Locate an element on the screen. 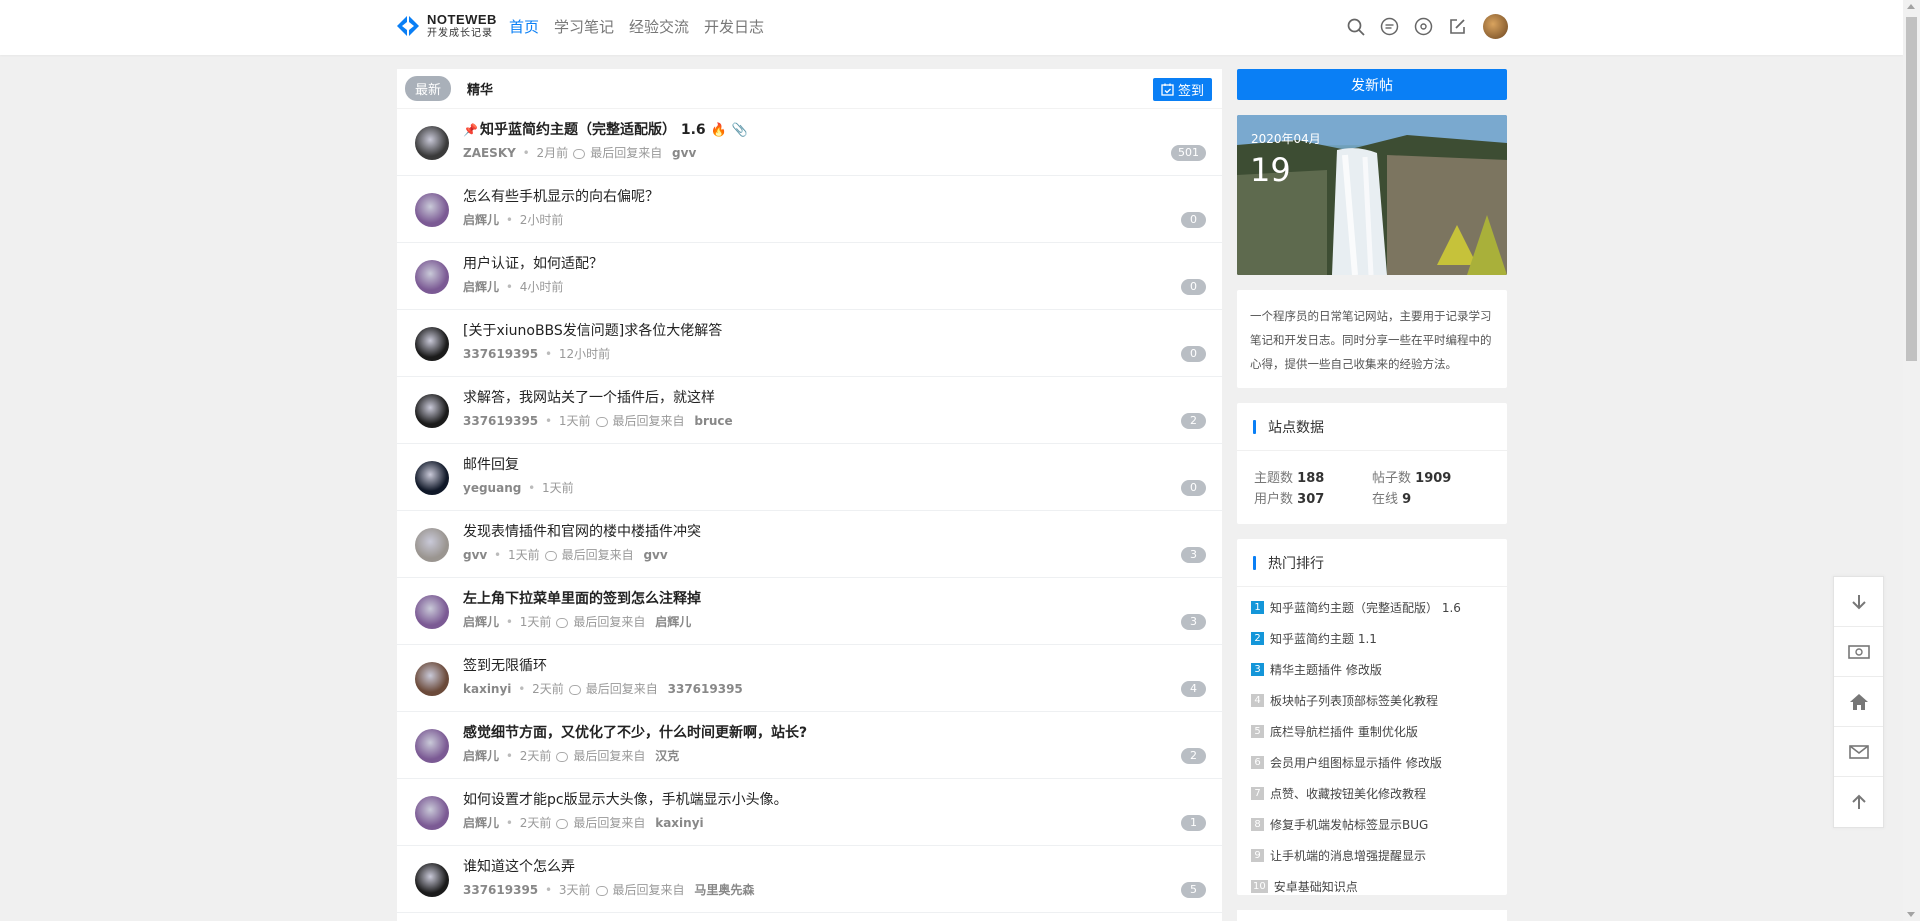 Image resolution: width=1920 pixels, height=921 pixels. scroll-arrow-up-icon is located at coordinates (1911, 6).